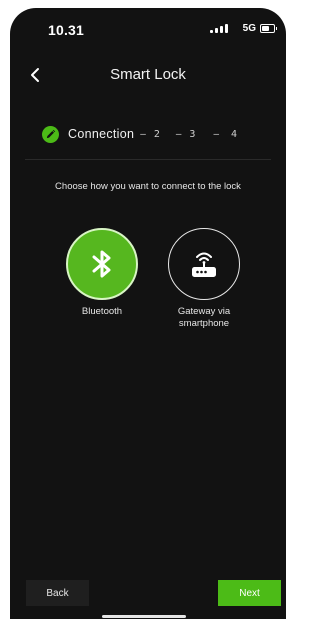  I want to click on network-type: 5G, so click(249, 28).